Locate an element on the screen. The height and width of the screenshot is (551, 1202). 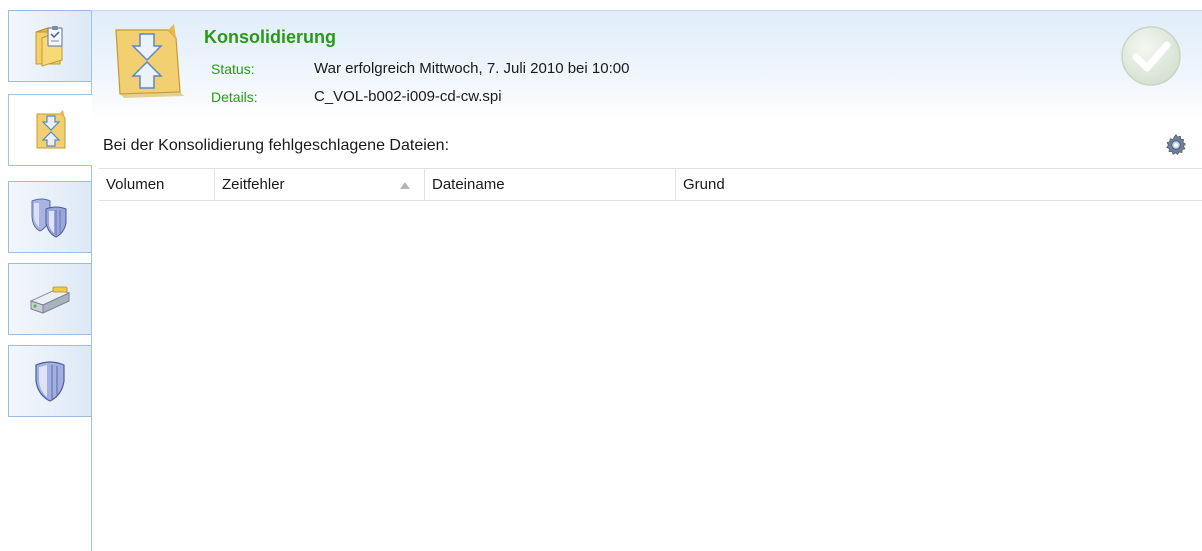
column-header-grund: Grund is located at coordinates (939, 184).